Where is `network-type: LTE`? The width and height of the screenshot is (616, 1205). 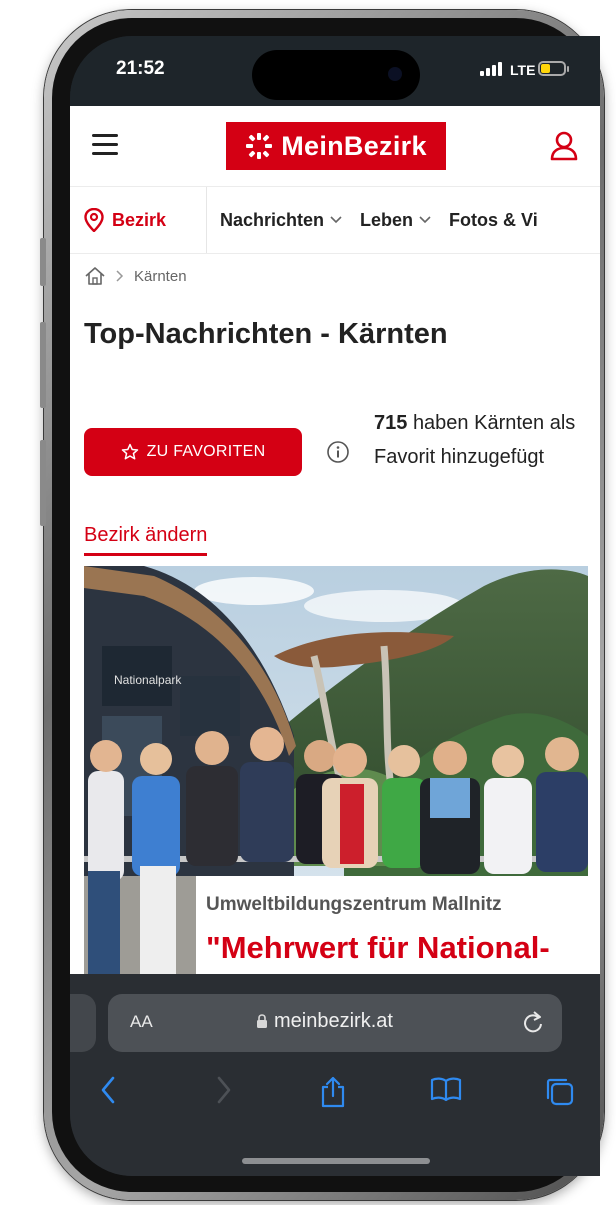
network-type: LTE is located at coordinates (523, 70).